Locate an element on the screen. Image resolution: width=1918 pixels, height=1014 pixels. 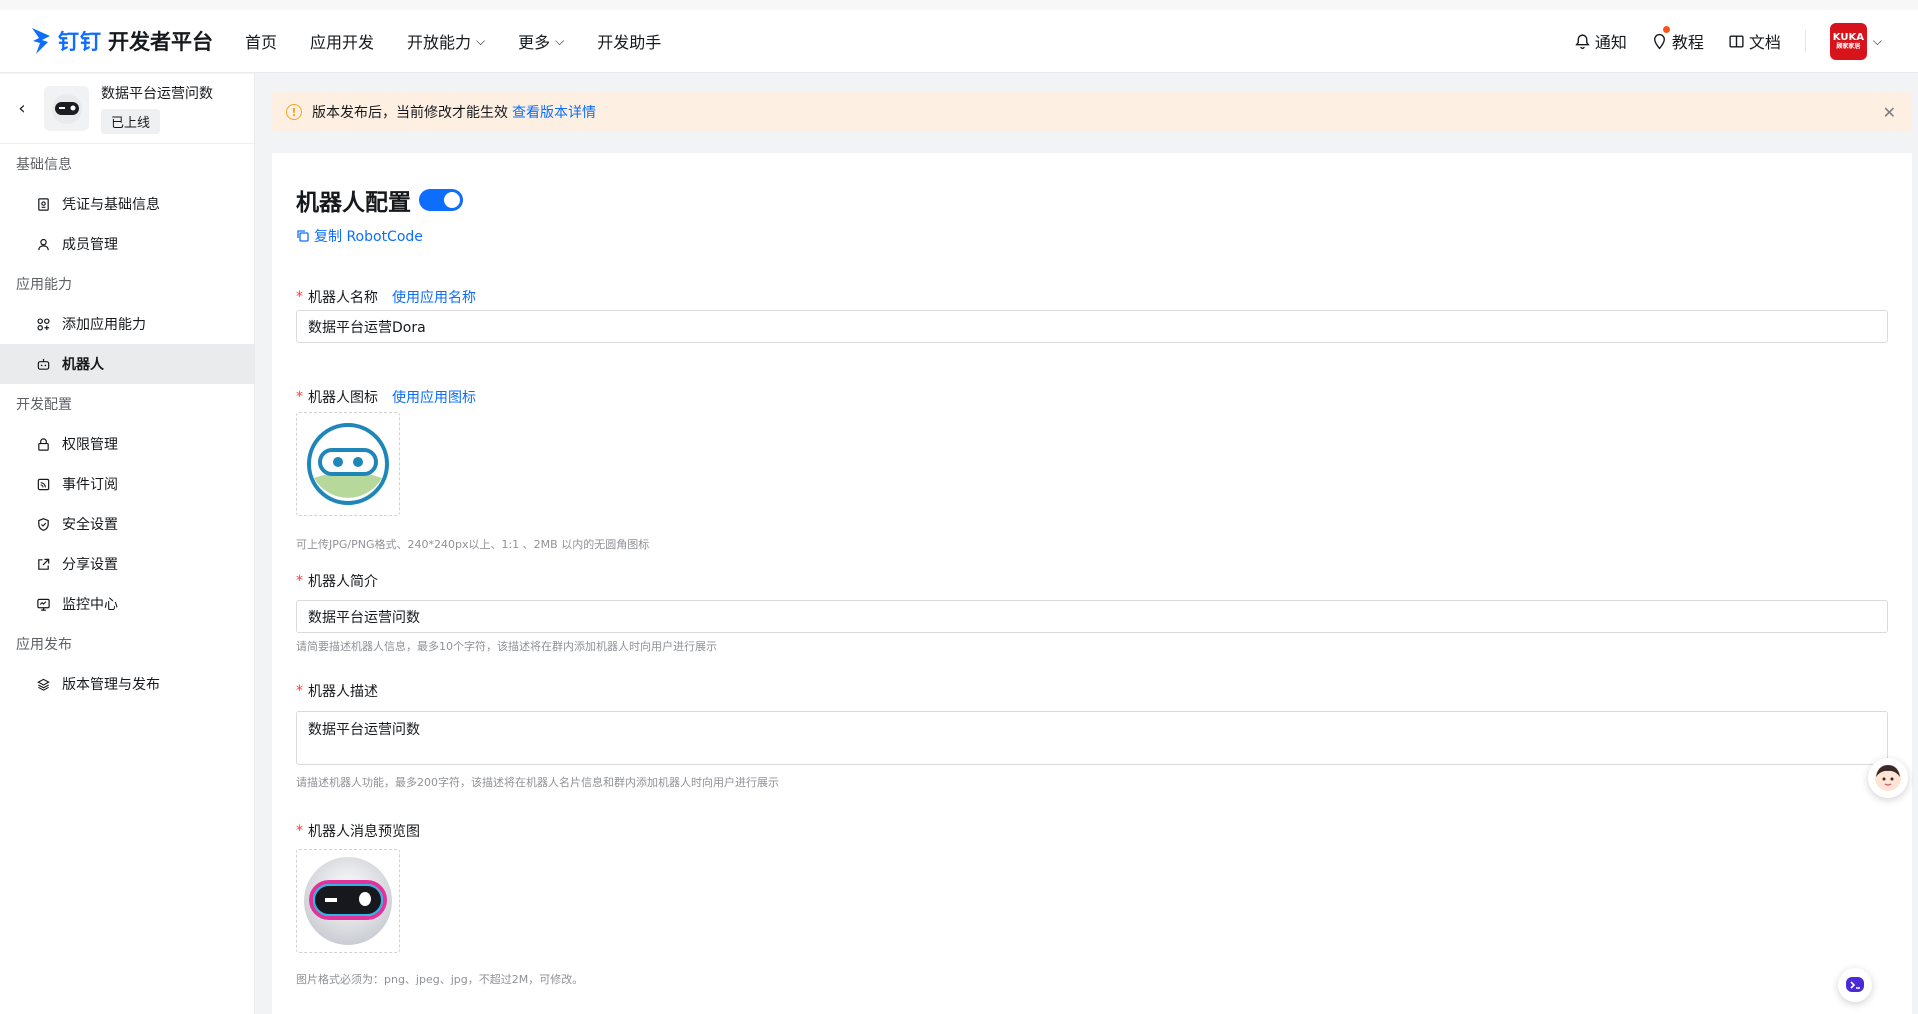
docs-button: 文档 is located at coordinates (1754, 41).